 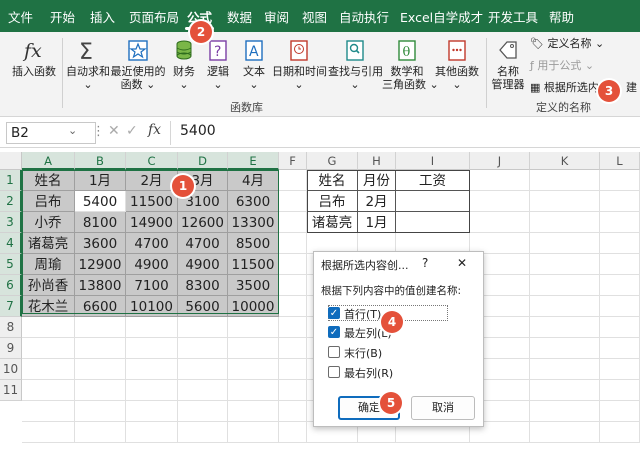 I want to click on cancel-icon: ✕, so click(x=114, y=131).